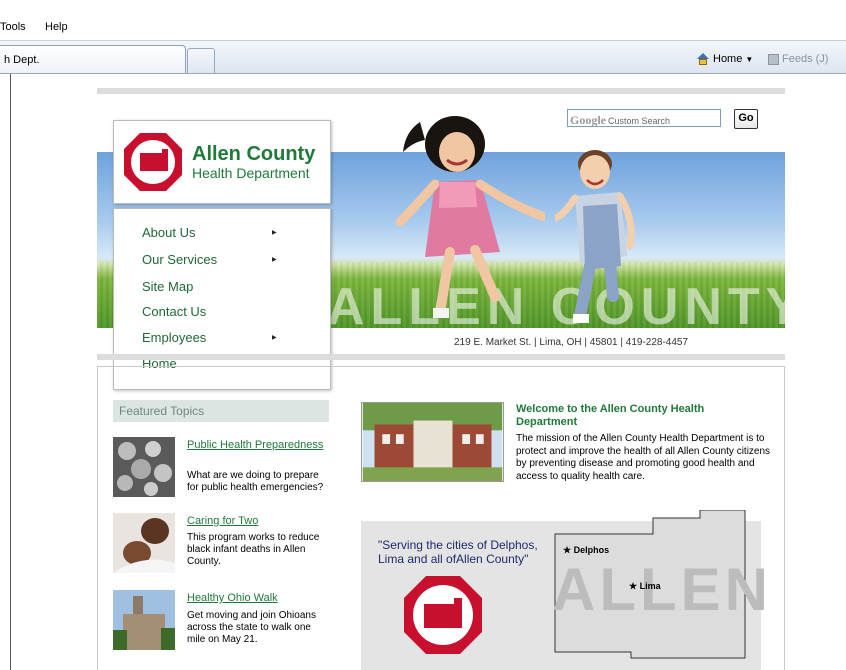  Describe the element at coordinates (470, 217) in the screenshot. I see `running-girl-image` at that location.